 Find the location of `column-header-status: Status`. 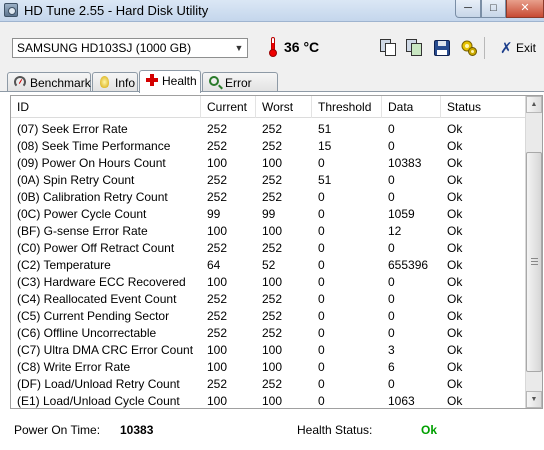

column-header-status: Status is located at coordinates (484, 107).